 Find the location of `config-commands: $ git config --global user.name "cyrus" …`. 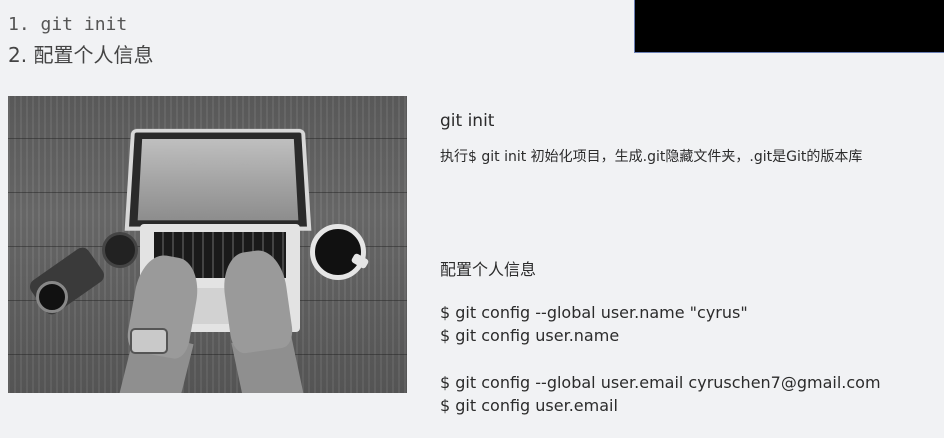

config-commands: $ git config --global user.name "cyrus" … is located at coordinates (660, 359).